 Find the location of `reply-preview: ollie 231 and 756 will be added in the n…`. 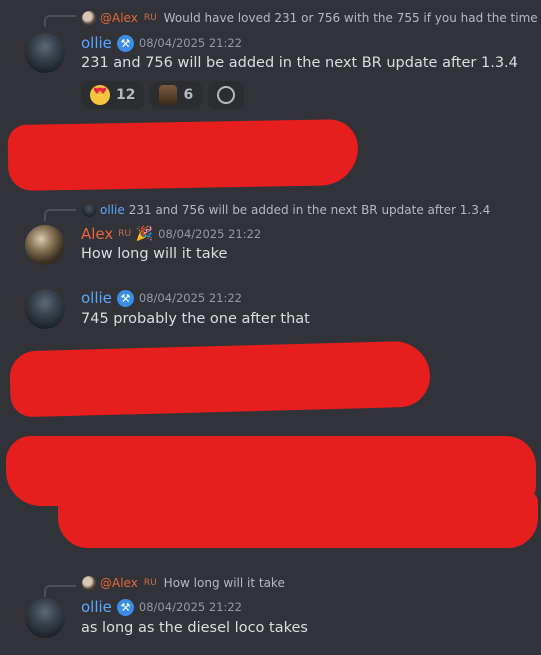

reply-preview: ollie 231 and 756 will be added in the n… is located at coordinates (286, 210).